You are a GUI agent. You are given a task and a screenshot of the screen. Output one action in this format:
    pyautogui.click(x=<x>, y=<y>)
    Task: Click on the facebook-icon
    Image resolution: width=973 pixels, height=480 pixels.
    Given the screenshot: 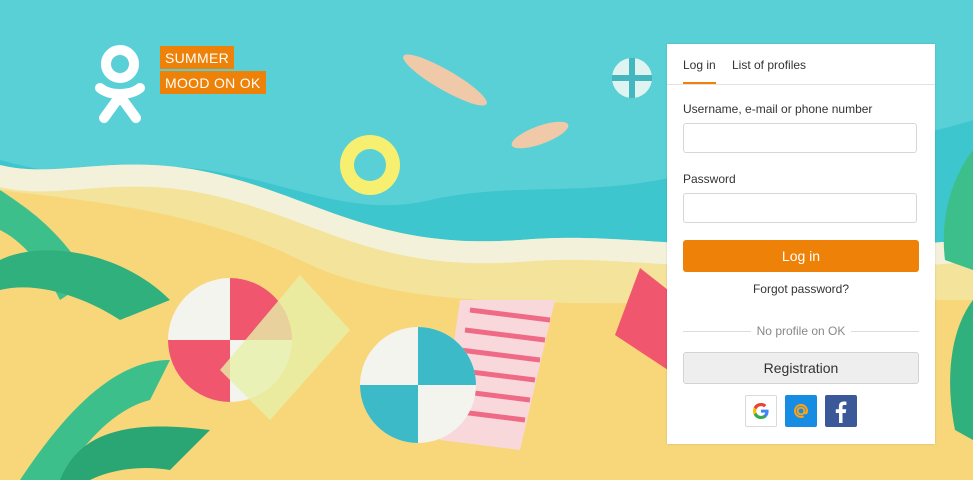 What is the action you would take?
    pyautogui.click(x=841, y=412)
    